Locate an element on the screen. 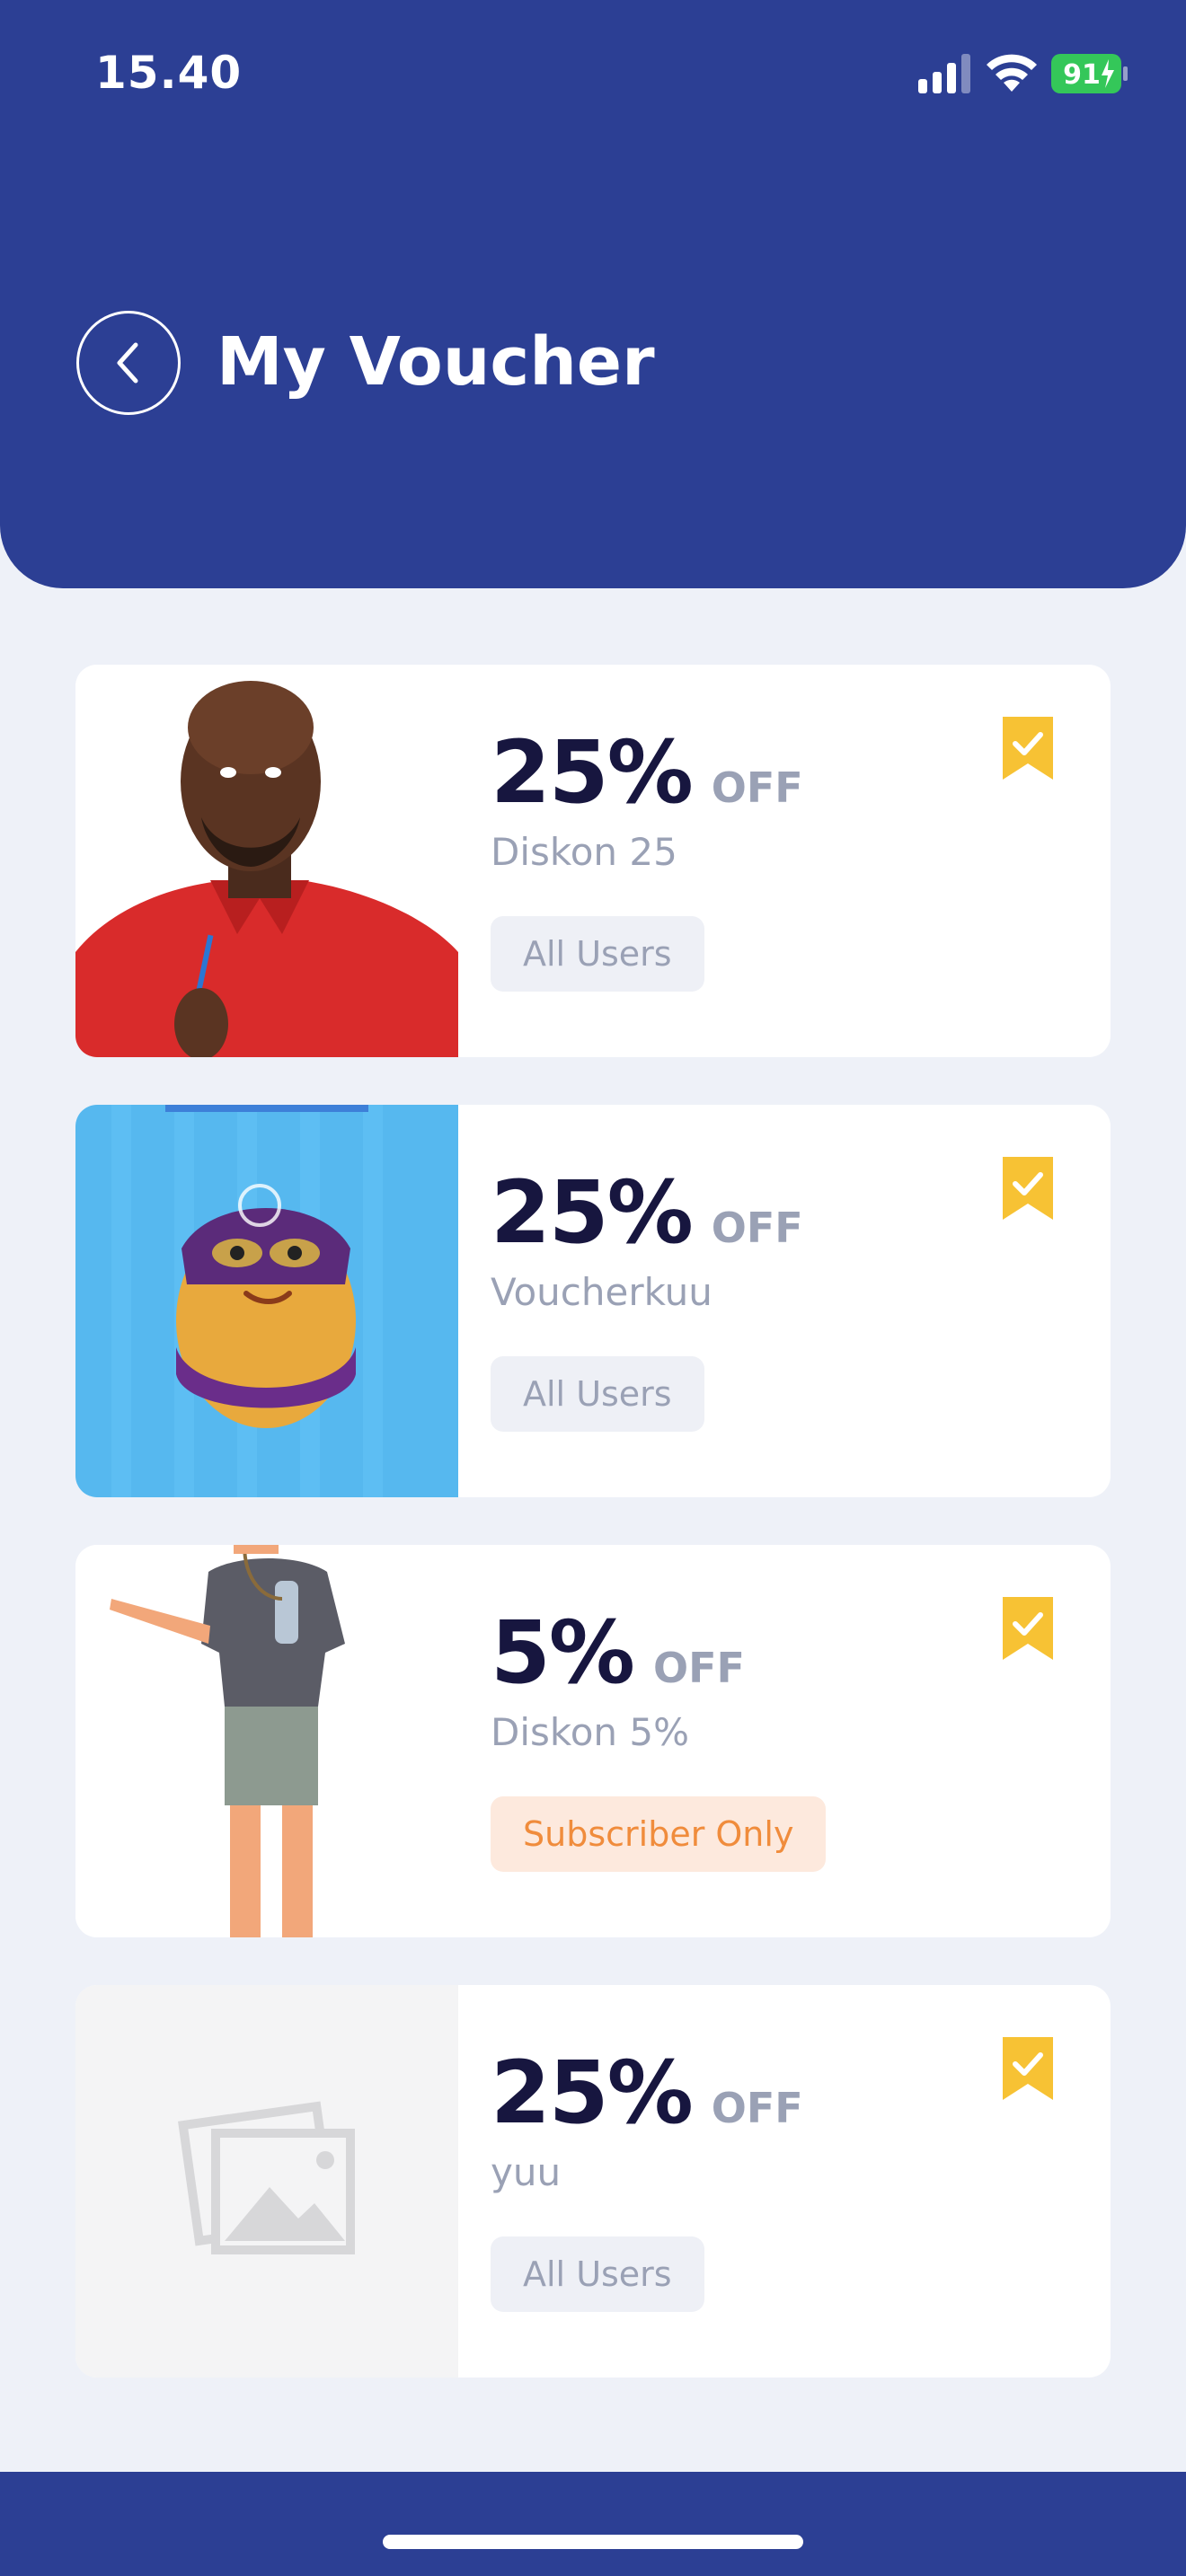 This screenshot has height=2576, width=1186. battery-icon: 91 is located at coordinates (1089, 73).